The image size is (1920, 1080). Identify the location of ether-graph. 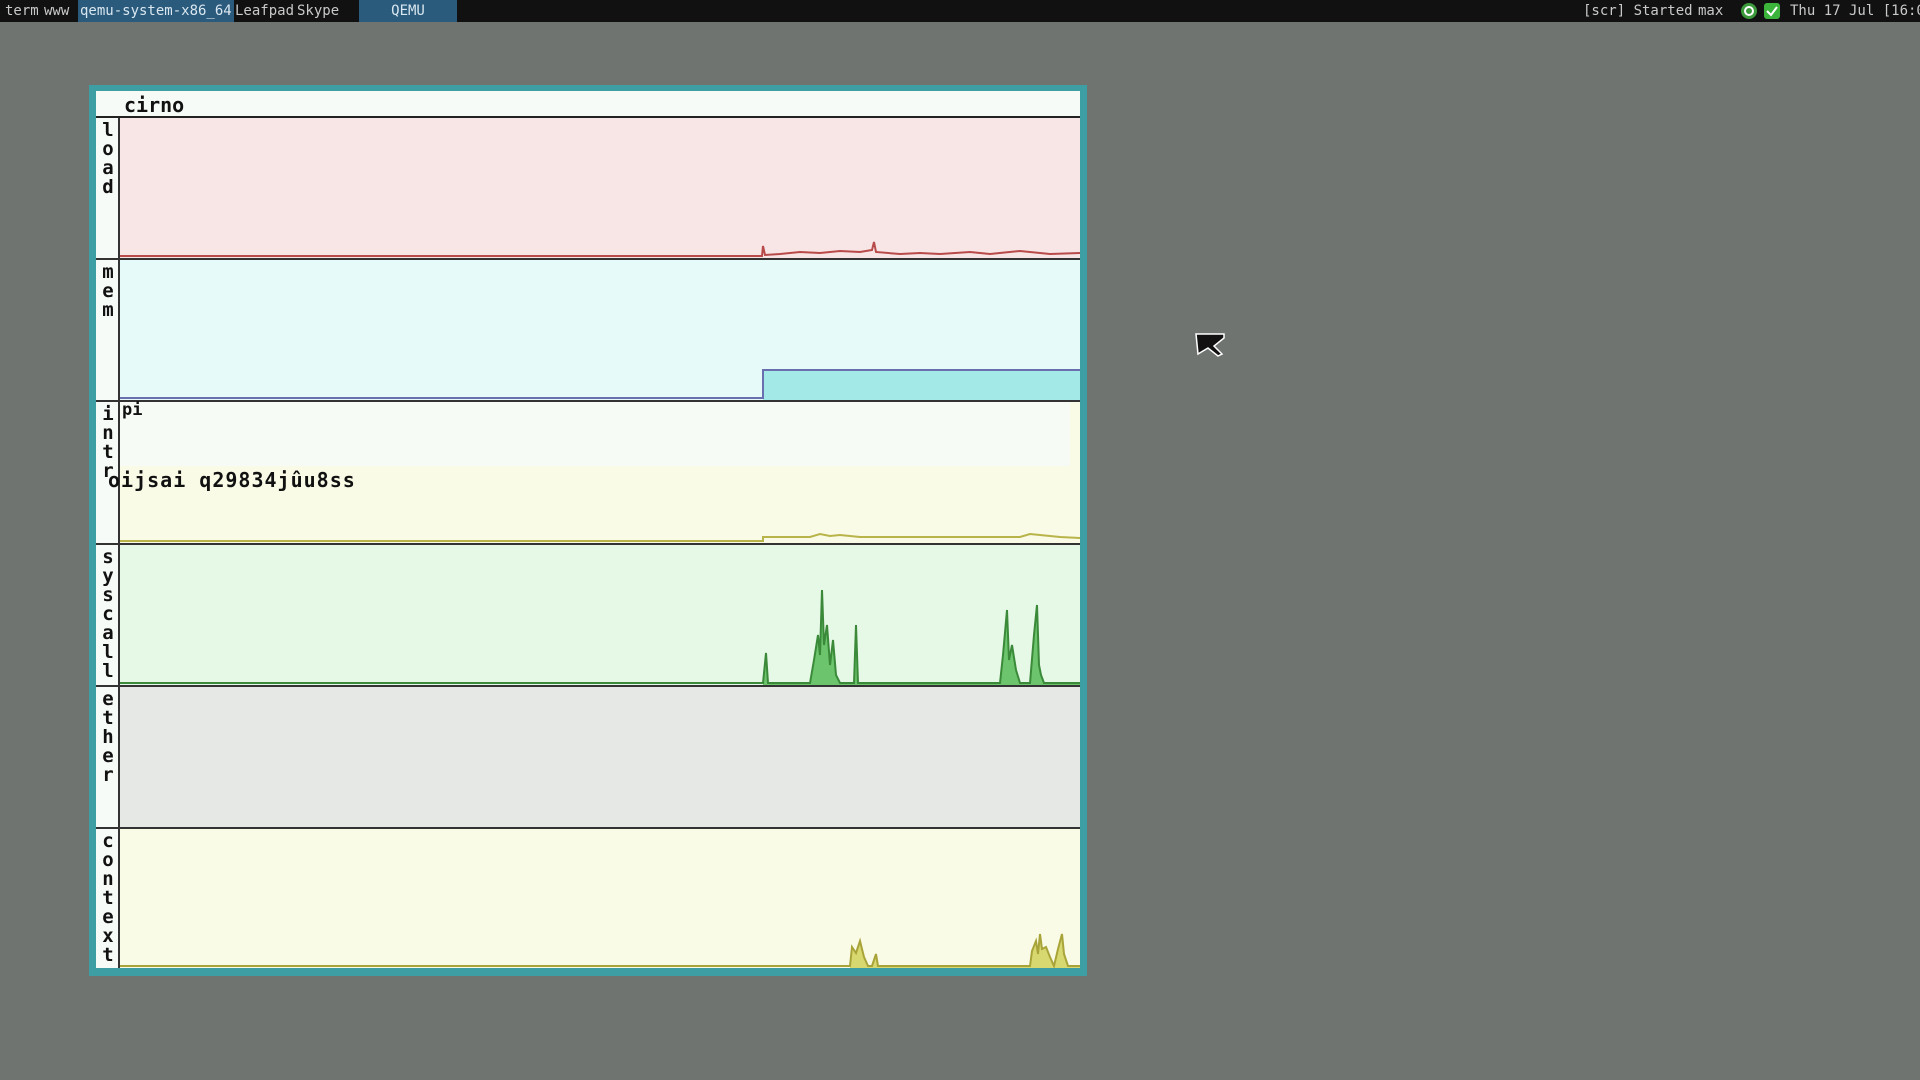
(600, 757).